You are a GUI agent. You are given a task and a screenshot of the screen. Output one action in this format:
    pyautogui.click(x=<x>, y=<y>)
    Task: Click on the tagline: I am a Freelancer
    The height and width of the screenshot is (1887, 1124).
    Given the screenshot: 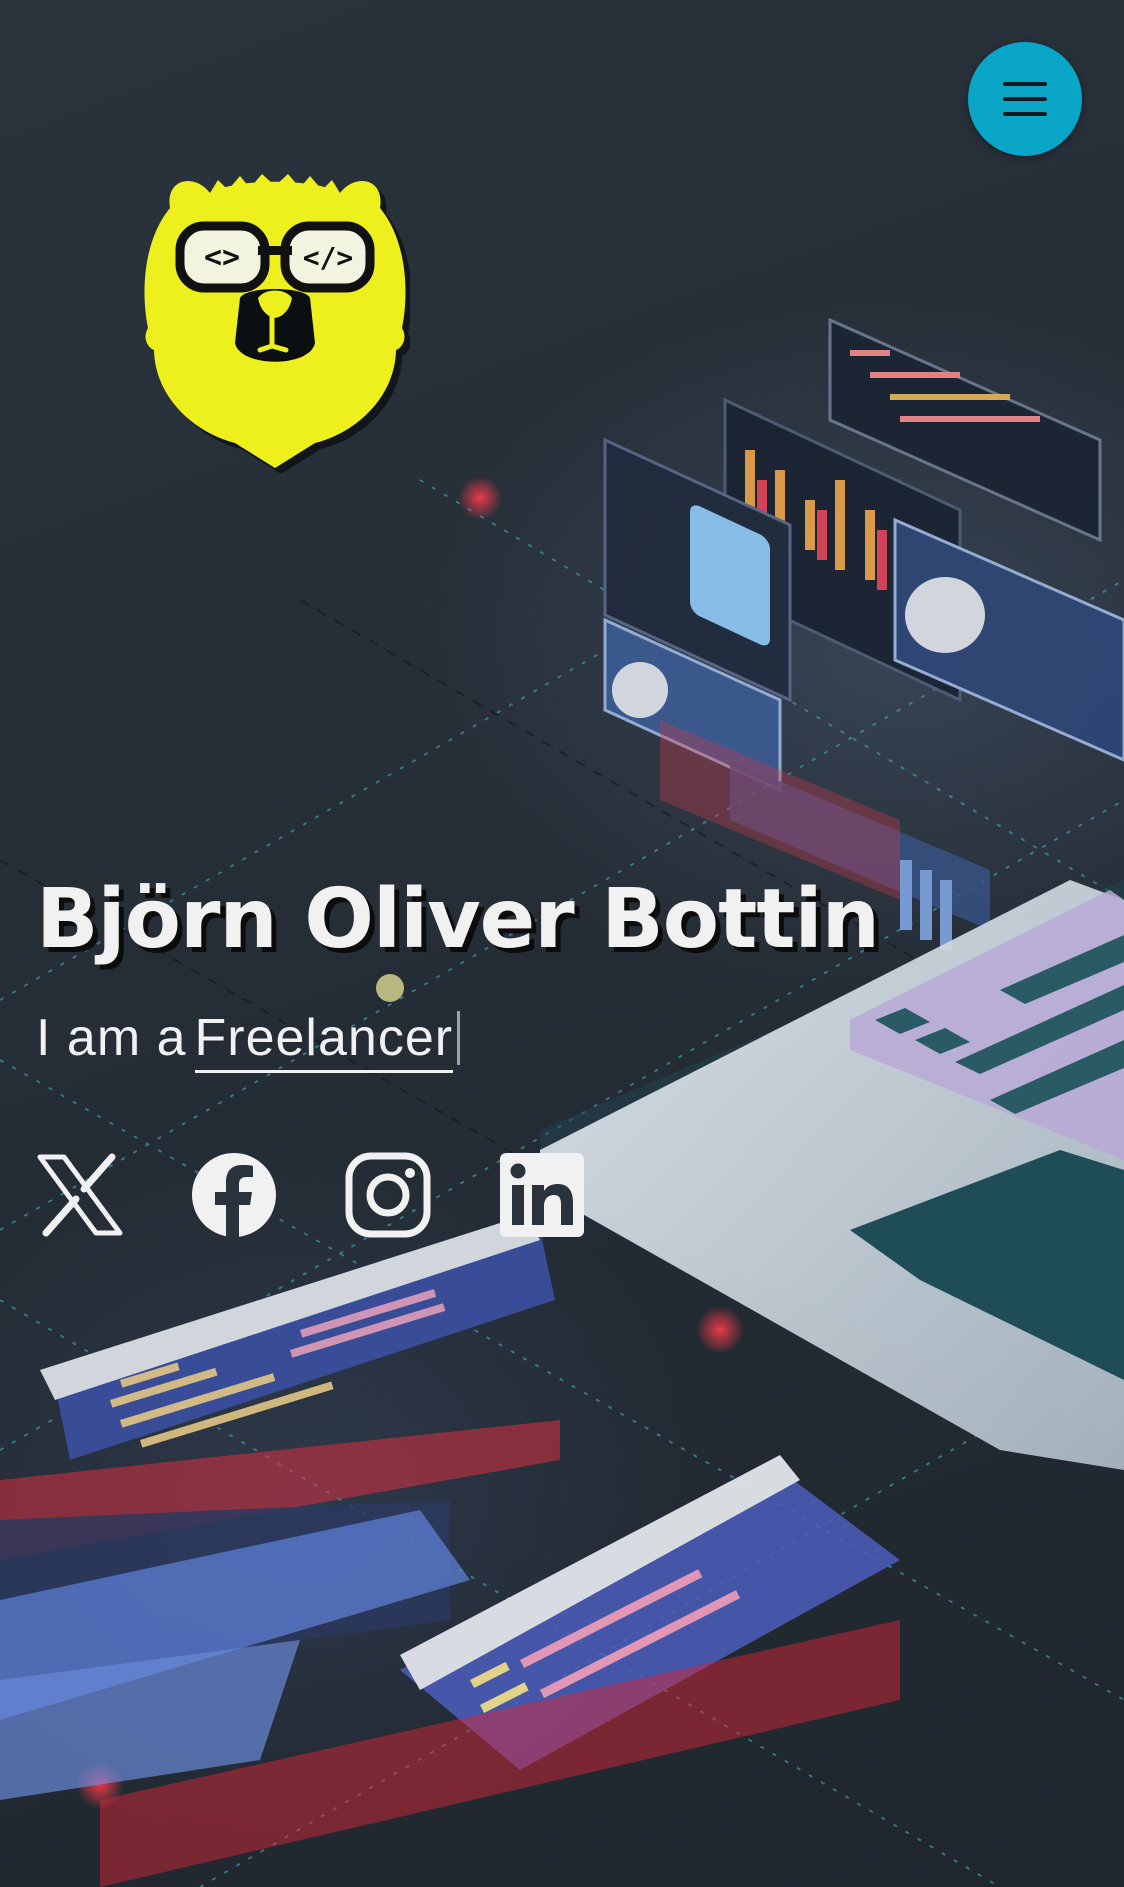 What is the action you would take?
    pyautogui.click(x=248, y=1040)
    